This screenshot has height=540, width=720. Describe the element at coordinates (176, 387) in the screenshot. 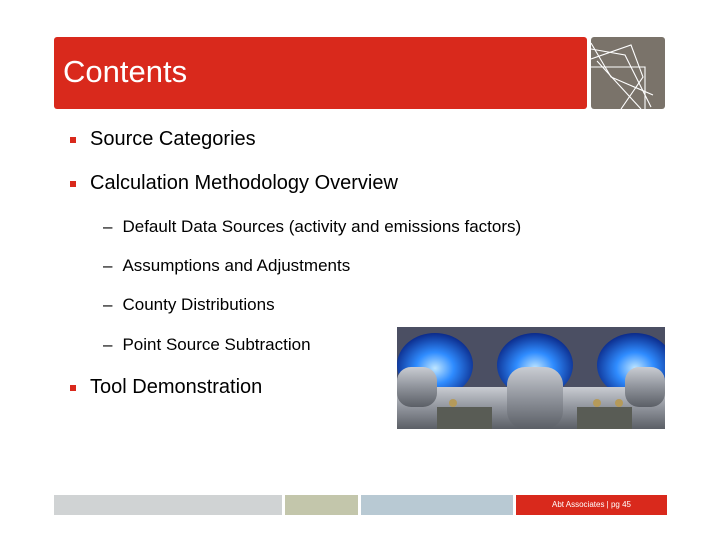

I see `bullet-label: Tool Demonstration` at that location.